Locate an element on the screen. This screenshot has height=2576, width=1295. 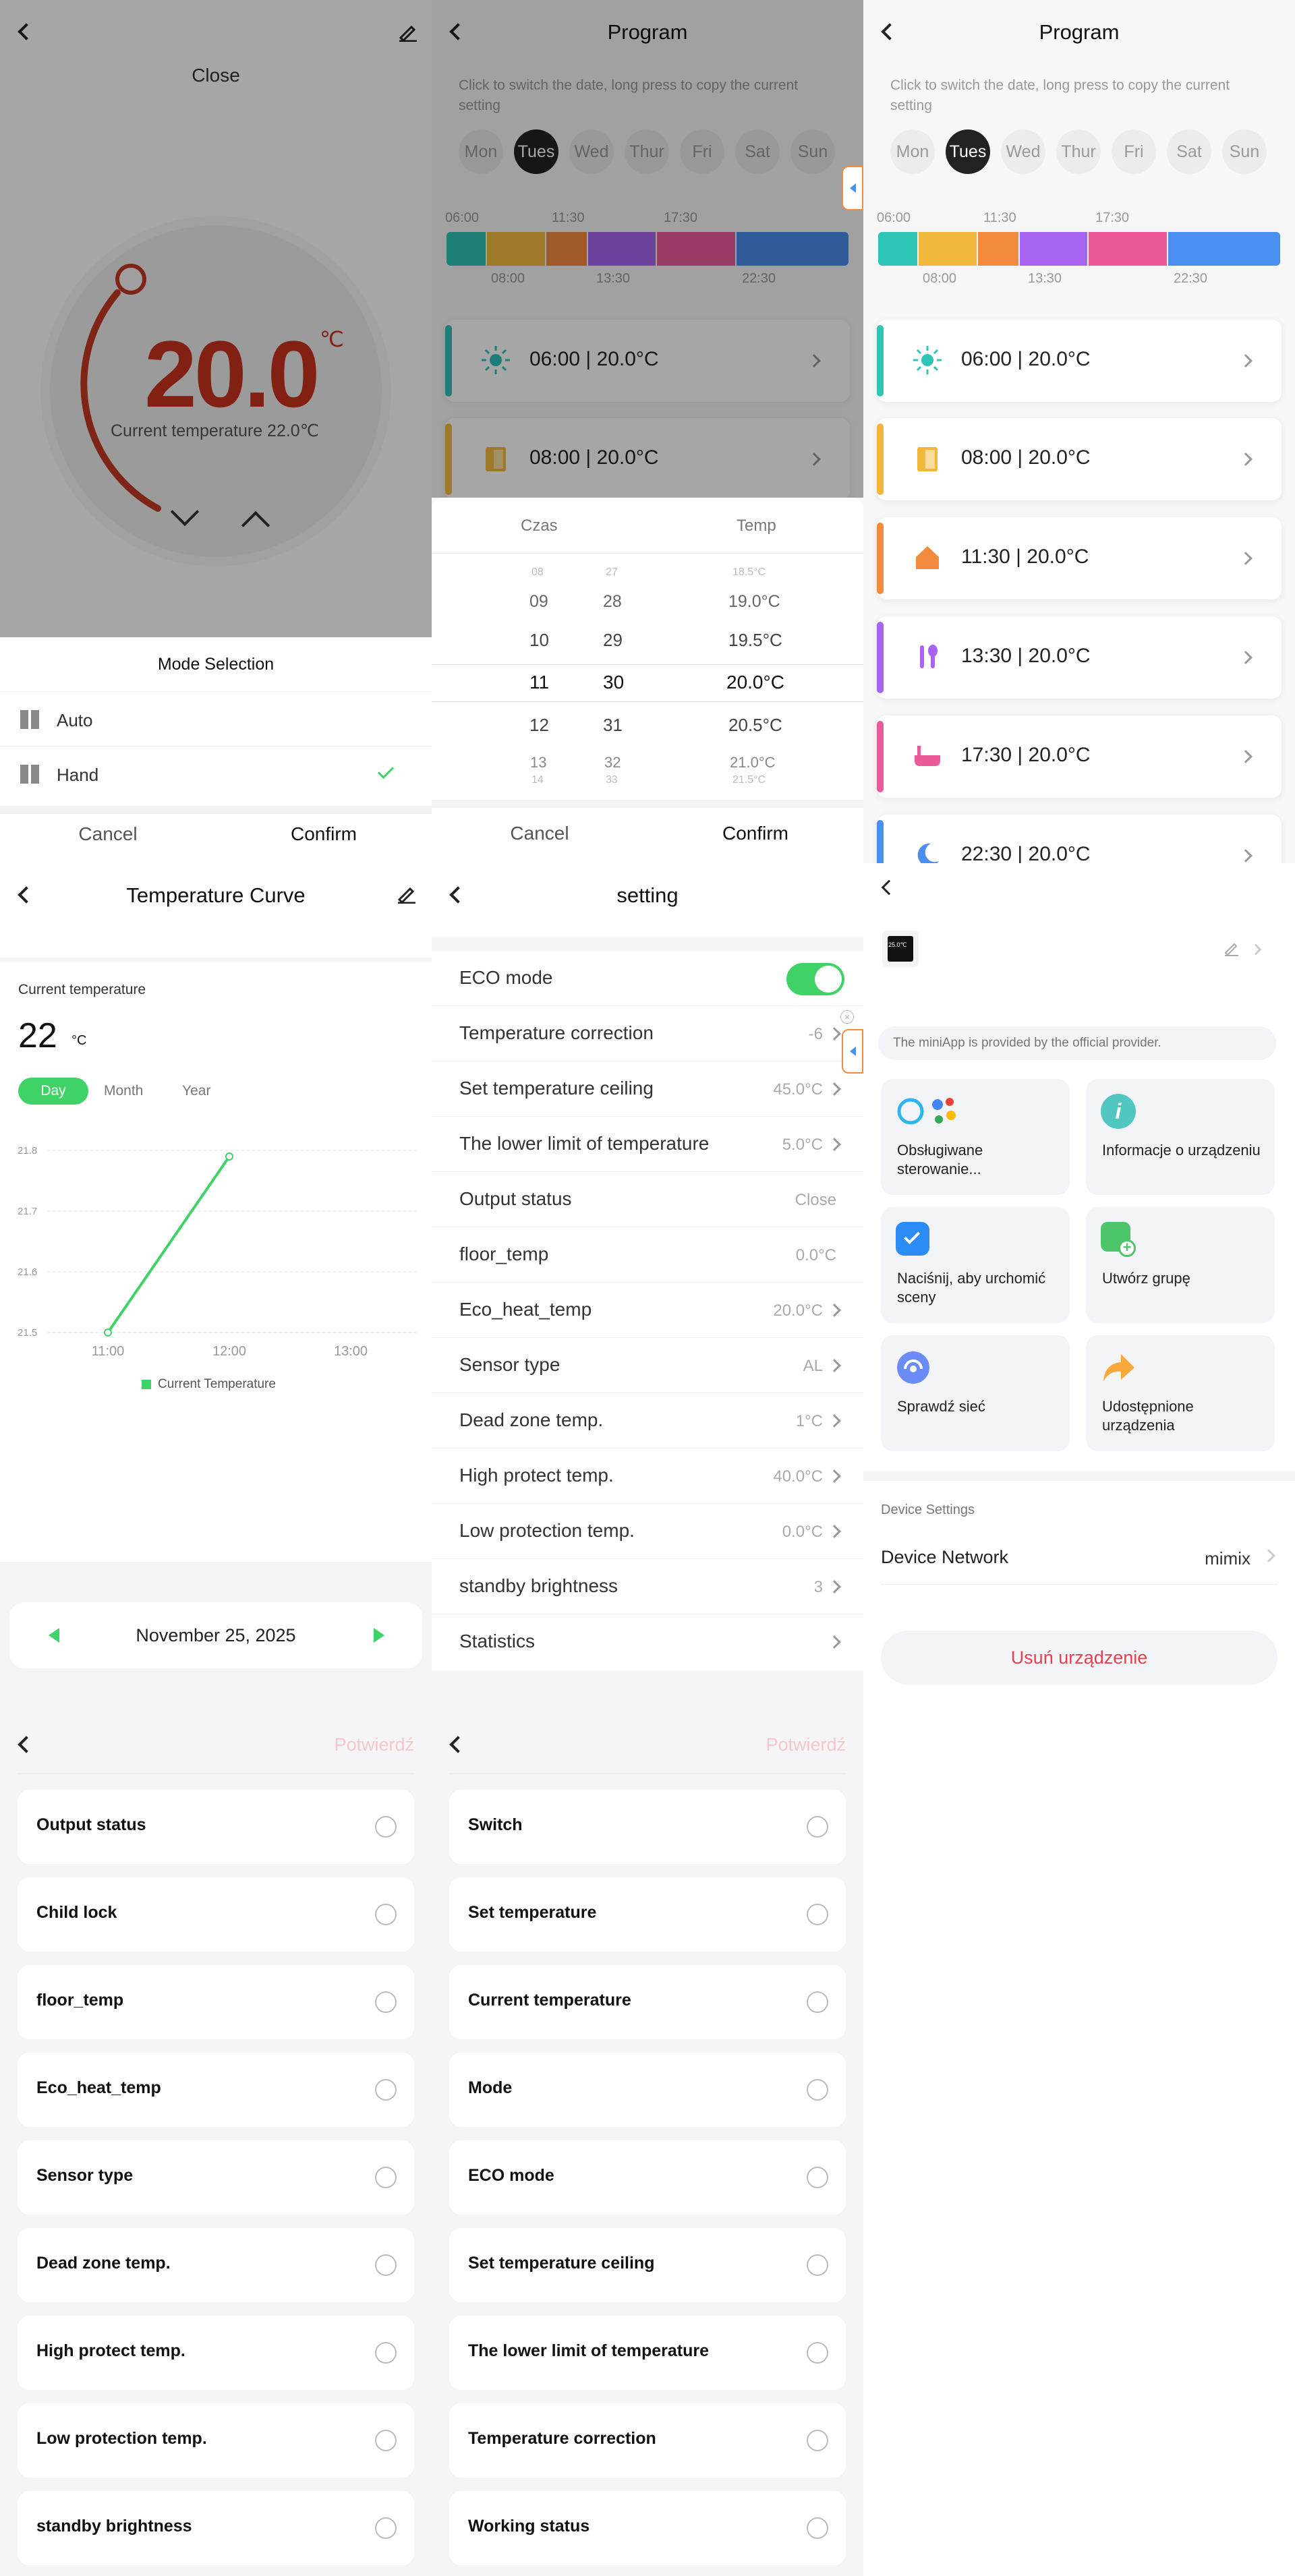
day-wed: Wed is located at coordinates (1023, 151).